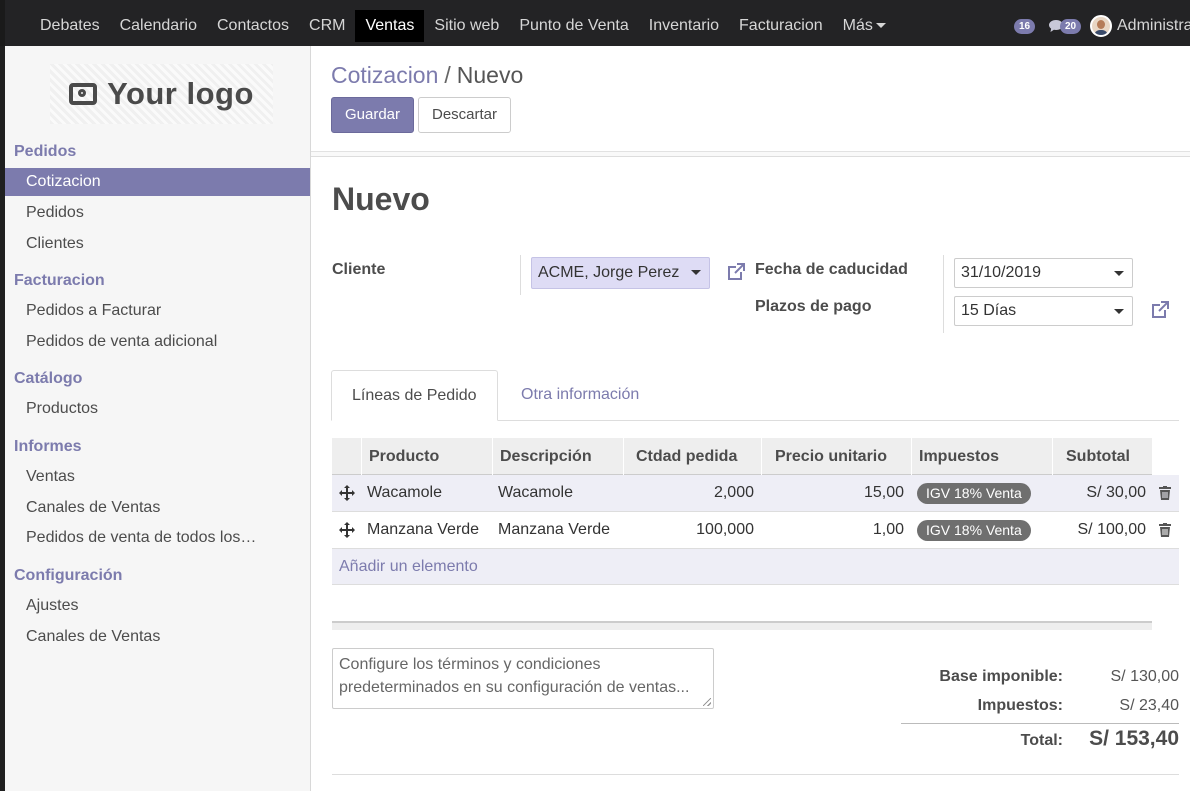 The height and width of the screenshot is (792, 1190). I want to click on menu-ventas: Ventas, so click(390, 26).